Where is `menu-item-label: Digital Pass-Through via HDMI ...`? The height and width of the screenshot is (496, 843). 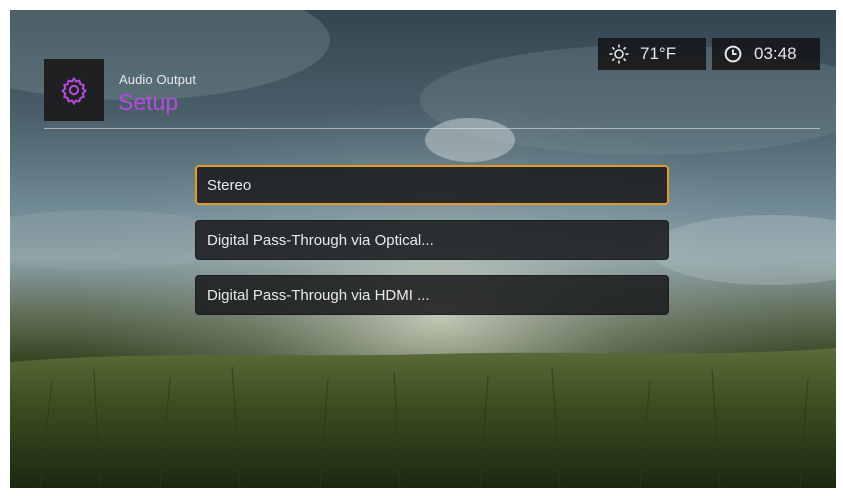 menu-item-label: Digital Pass-Through via HDMI ... is located at coordinates (318, 295).